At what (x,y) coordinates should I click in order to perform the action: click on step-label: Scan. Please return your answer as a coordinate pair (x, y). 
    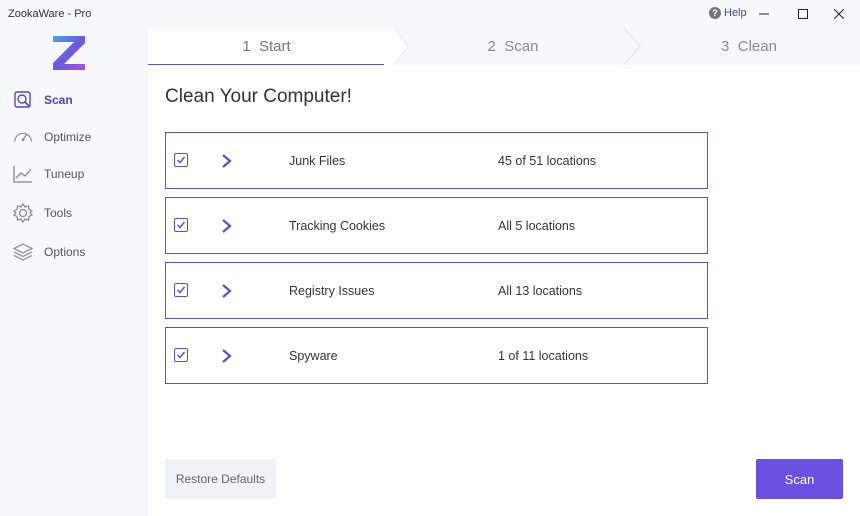
    Looking at the image, I should click on (521, 46).